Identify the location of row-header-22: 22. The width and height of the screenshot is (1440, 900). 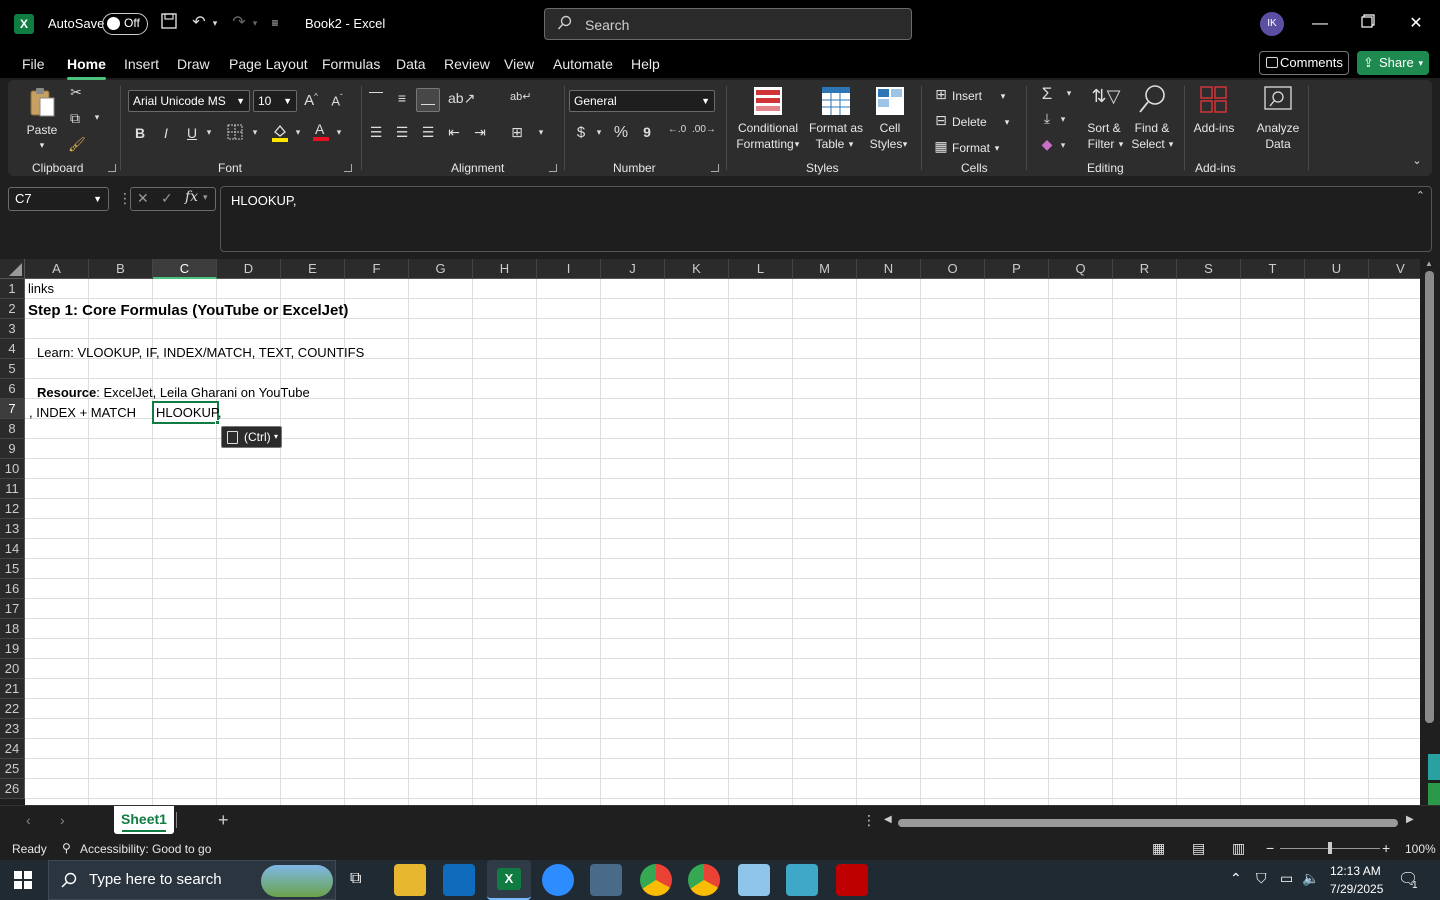
(12, 709).